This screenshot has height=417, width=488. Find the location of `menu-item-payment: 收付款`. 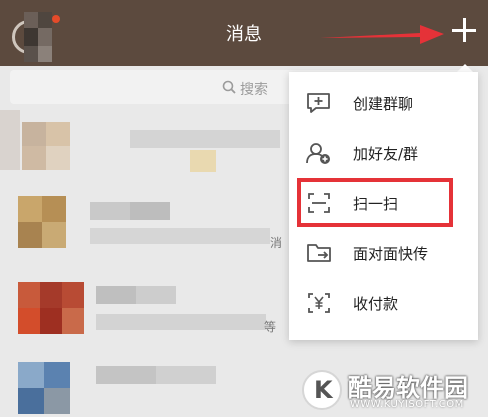

menu-item-payment: 收付款 is located at coordinates (383, 303).